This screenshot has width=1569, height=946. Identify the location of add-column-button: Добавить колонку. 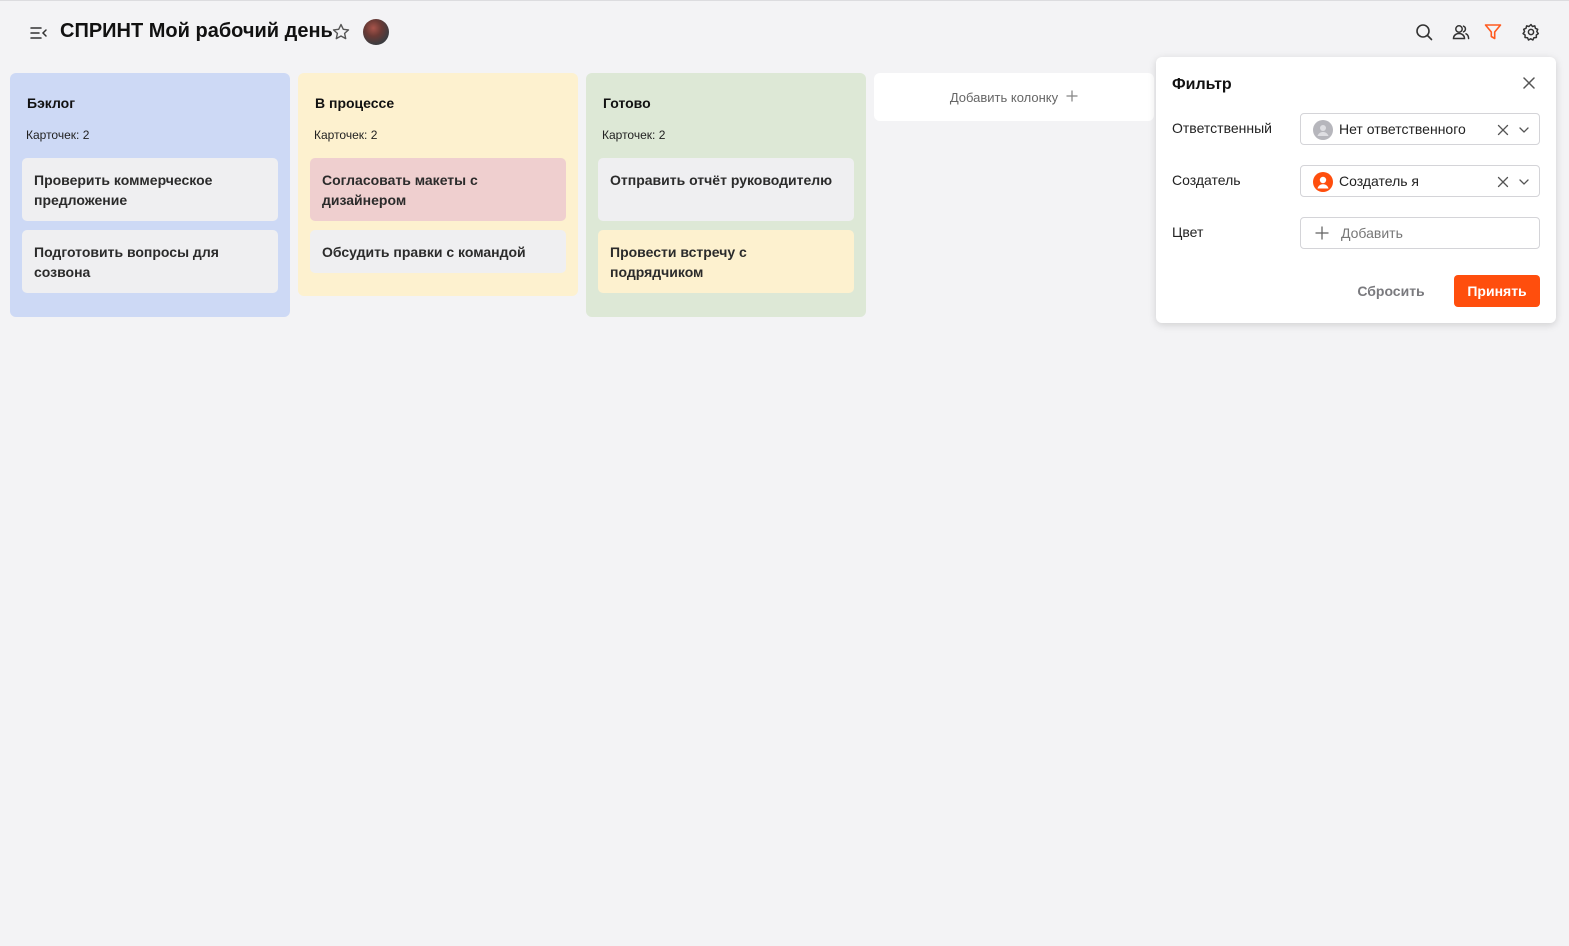
(1014, 97).